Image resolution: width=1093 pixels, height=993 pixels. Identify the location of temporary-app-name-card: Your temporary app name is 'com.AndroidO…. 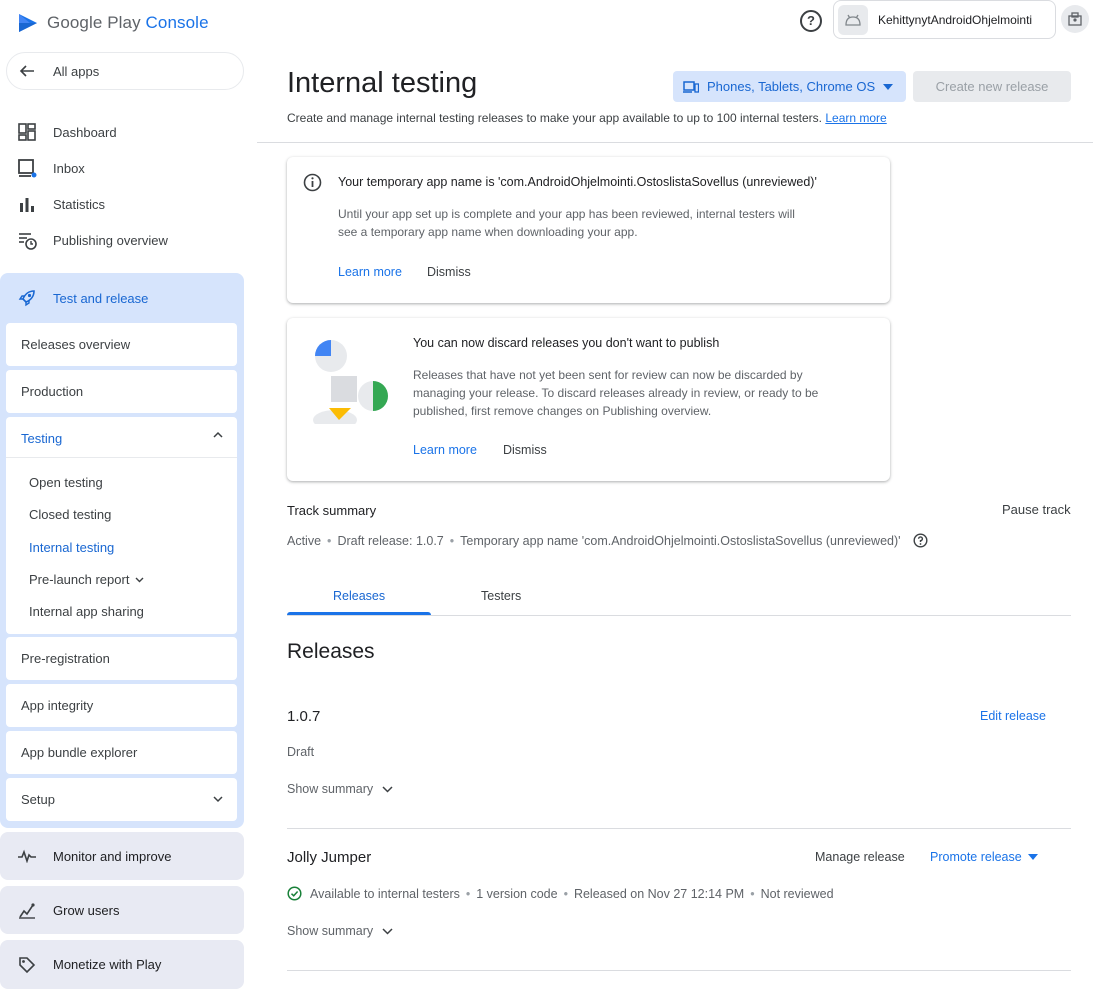
(588, 230).